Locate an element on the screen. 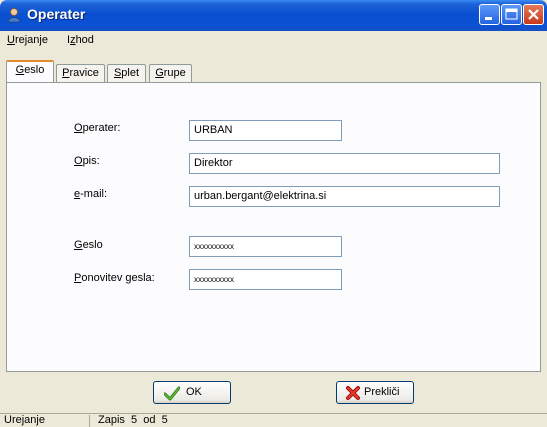  ponovitev-gesla-field: xxxxxxxxxx is located at coordinates (265, 279).